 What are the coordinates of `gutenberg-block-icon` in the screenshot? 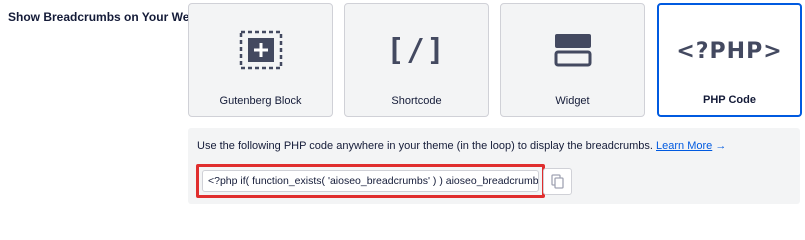 It's located at (260, 50).